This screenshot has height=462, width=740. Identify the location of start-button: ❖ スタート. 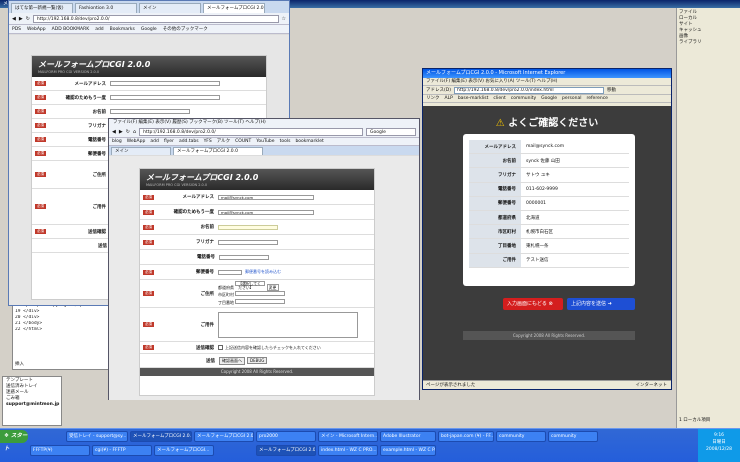
(14, 441).